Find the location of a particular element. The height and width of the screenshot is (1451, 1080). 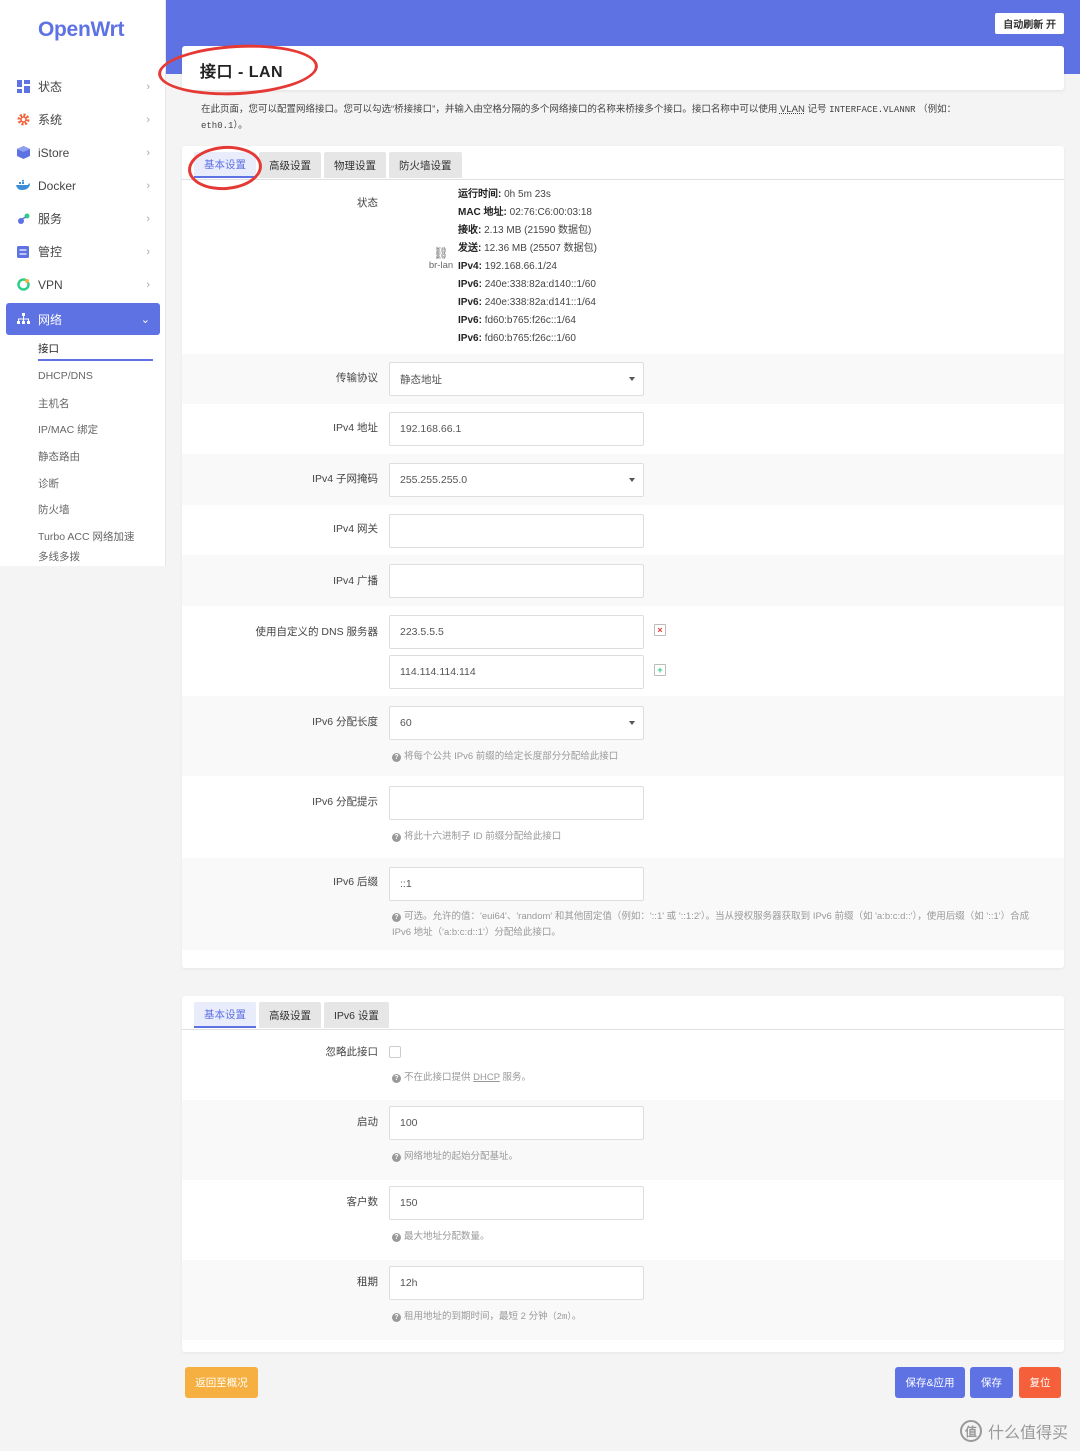

hint-text: 。 is located at coordinates (576, 1316).